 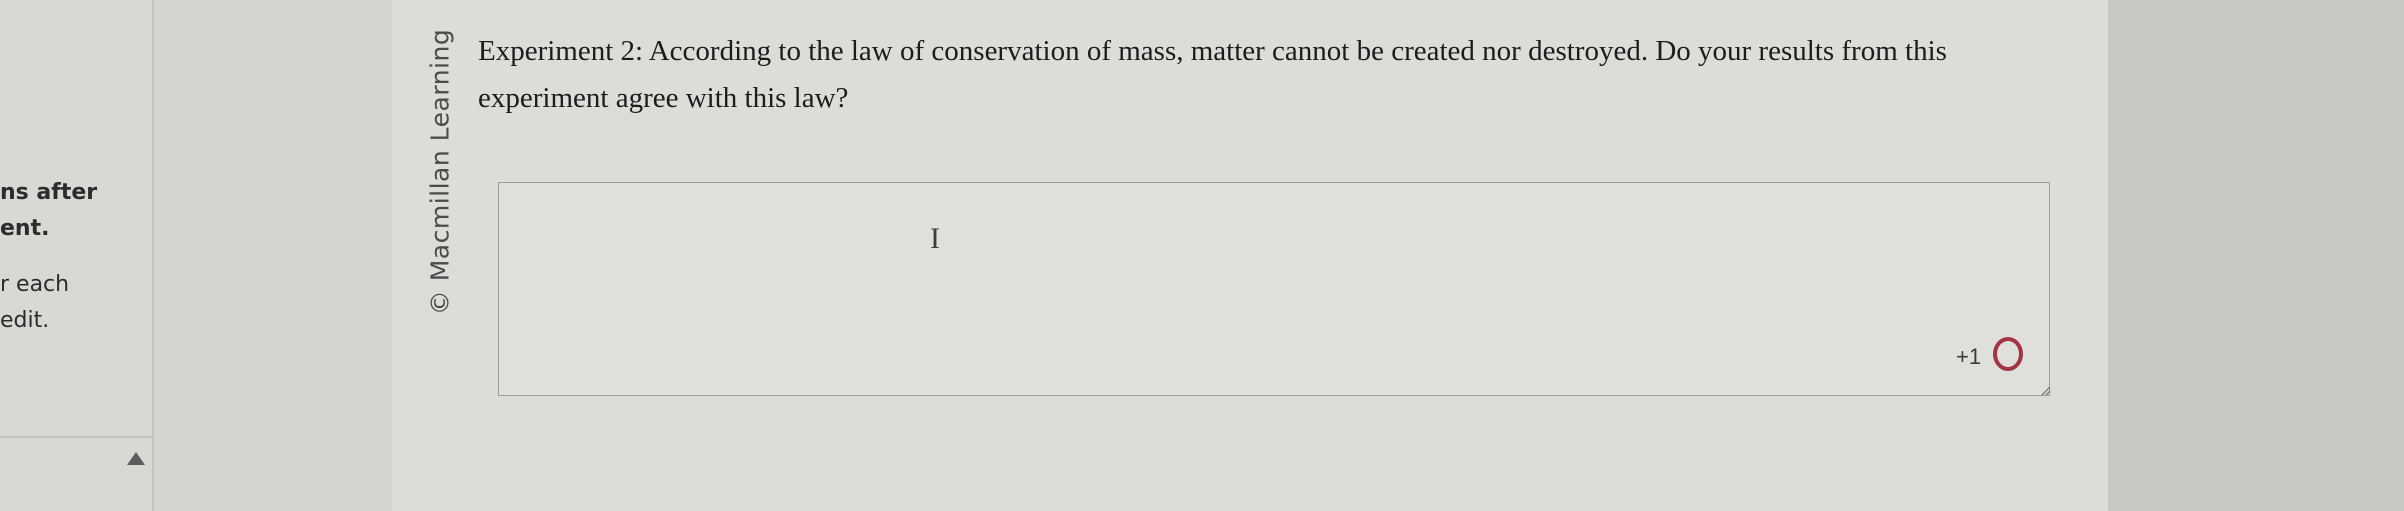 I want to click on left-panel-line-1: ns after, so click(x=49, y=192).